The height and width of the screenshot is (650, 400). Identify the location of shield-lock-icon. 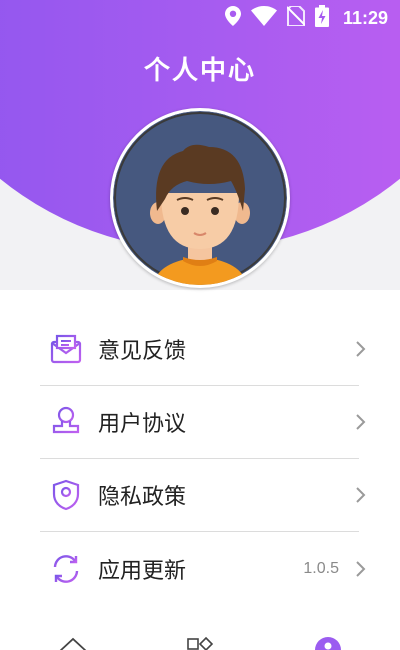
(66, 495).